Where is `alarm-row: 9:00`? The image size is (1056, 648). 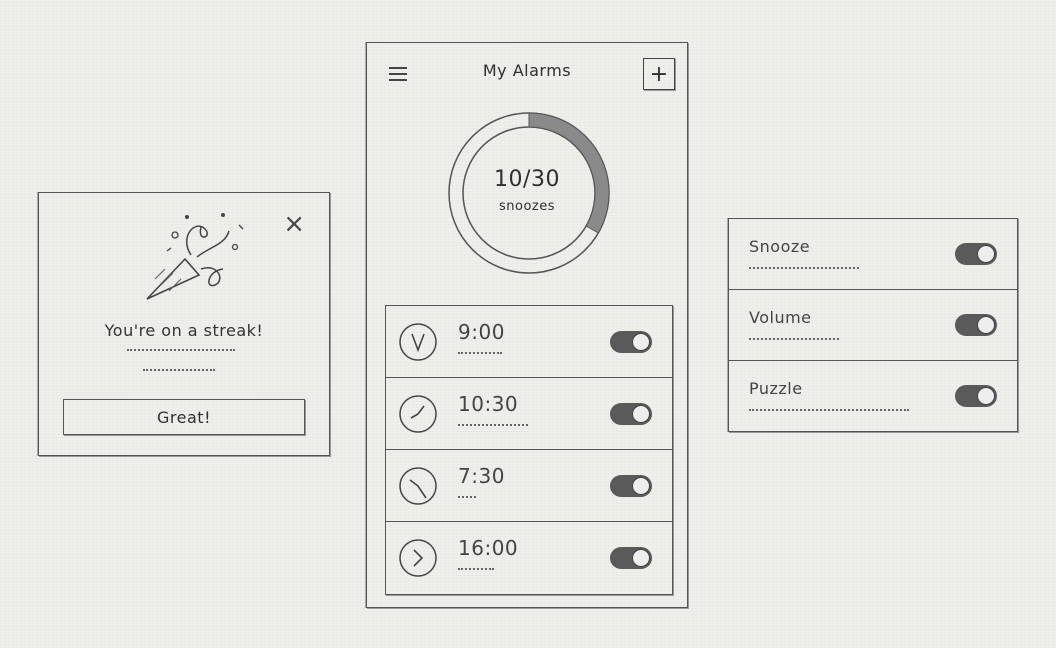 alarm-row: 9:00 is located at coordinates (529, 342).